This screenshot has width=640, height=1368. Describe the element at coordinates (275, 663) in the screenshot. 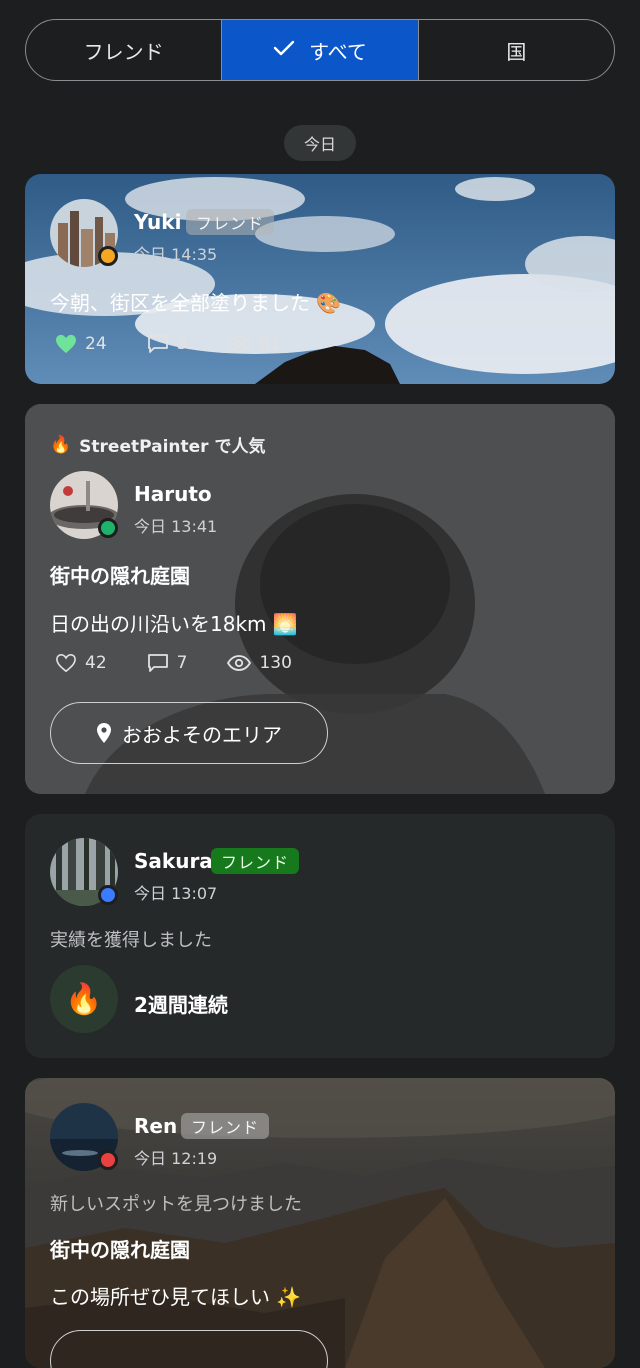

I see `view-count: 130` at that location.